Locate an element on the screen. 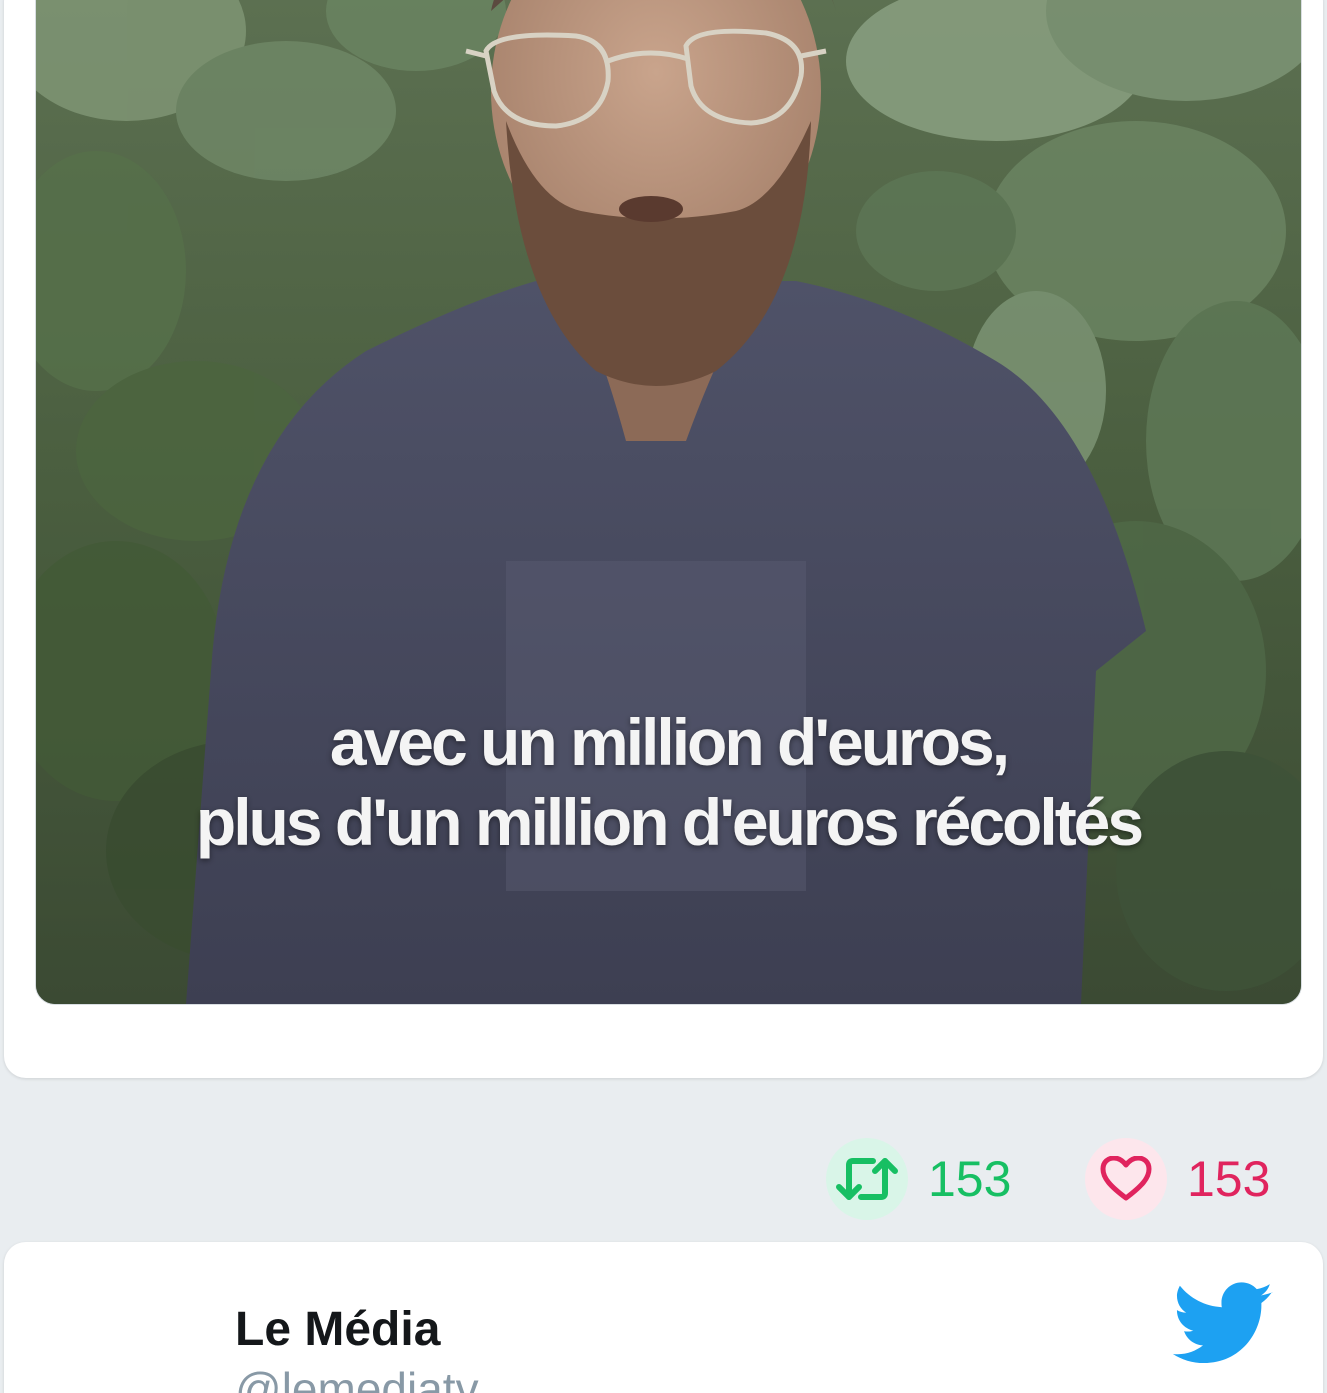 Image resolution: width=1327 pixels, height=1393 pixels. retweet-count: 153 is located at coordinates (970, 1179).